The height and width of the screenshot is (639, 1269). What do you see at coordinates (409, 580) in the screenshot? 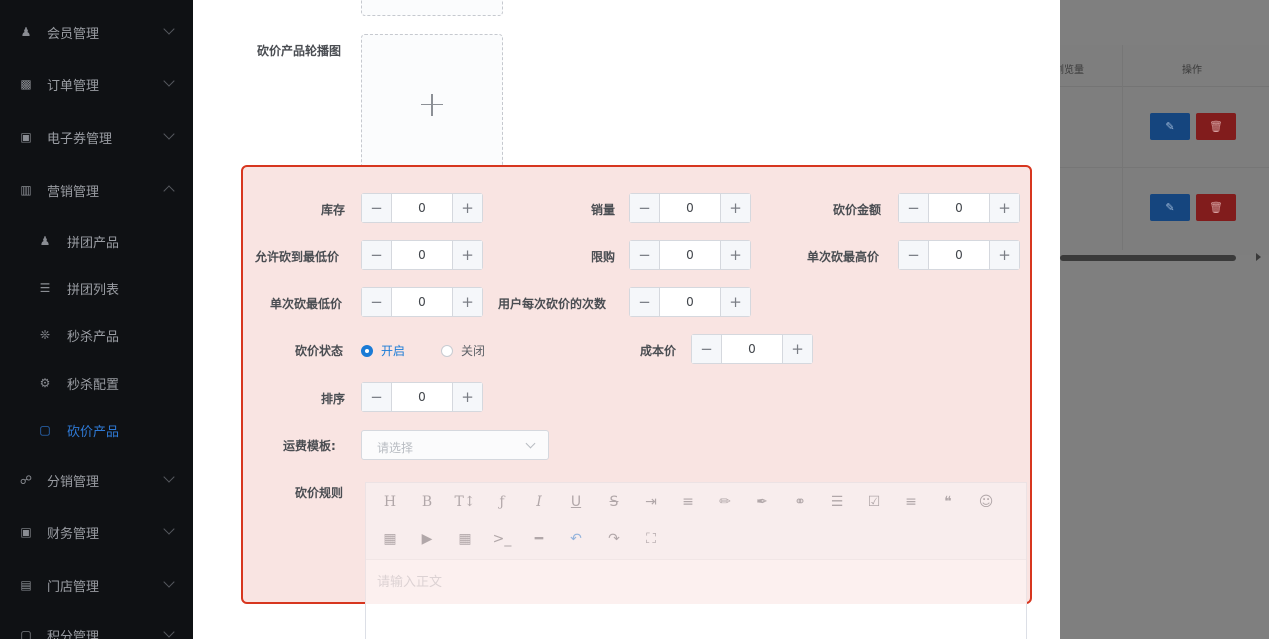
I see `editor-placeholder: 请输入正文` at bounding box center [409, 580].